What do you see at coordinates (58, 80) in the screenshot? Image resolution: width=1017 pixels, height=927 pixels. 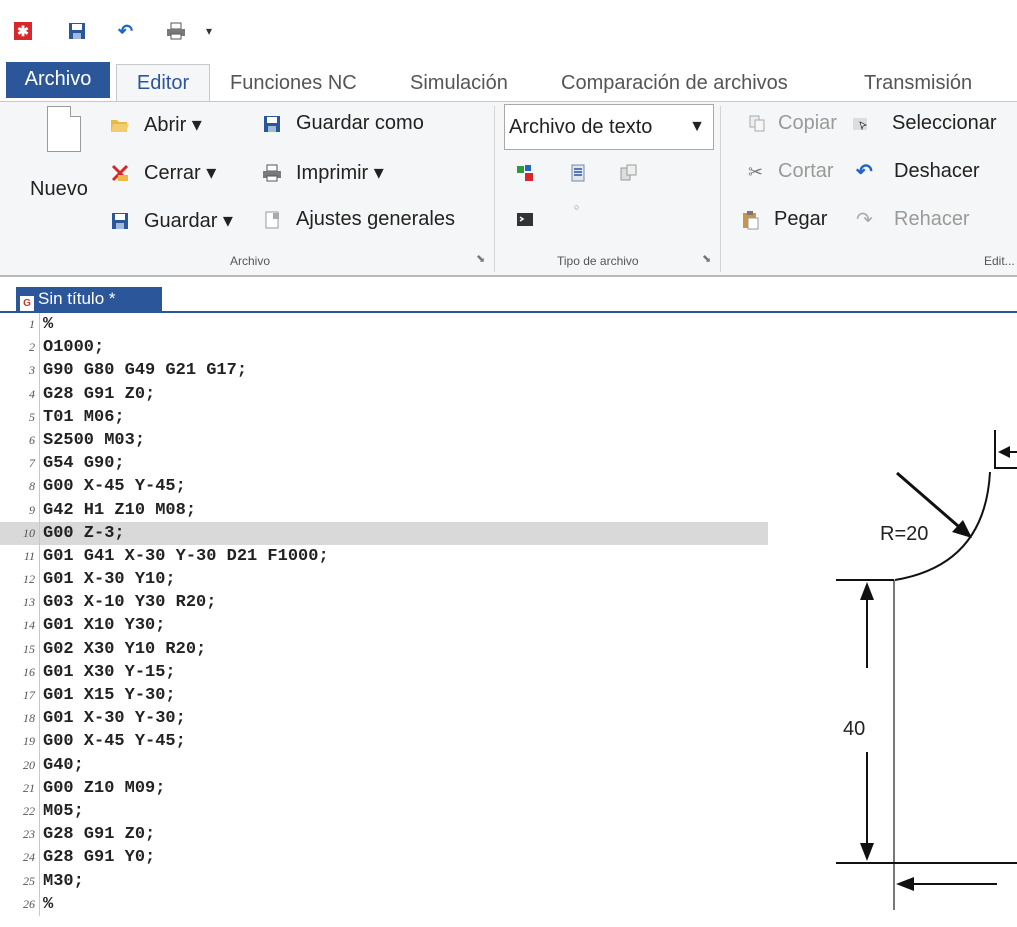 I see `tab-archivo: Archivo` at bounding box center [58, 80].